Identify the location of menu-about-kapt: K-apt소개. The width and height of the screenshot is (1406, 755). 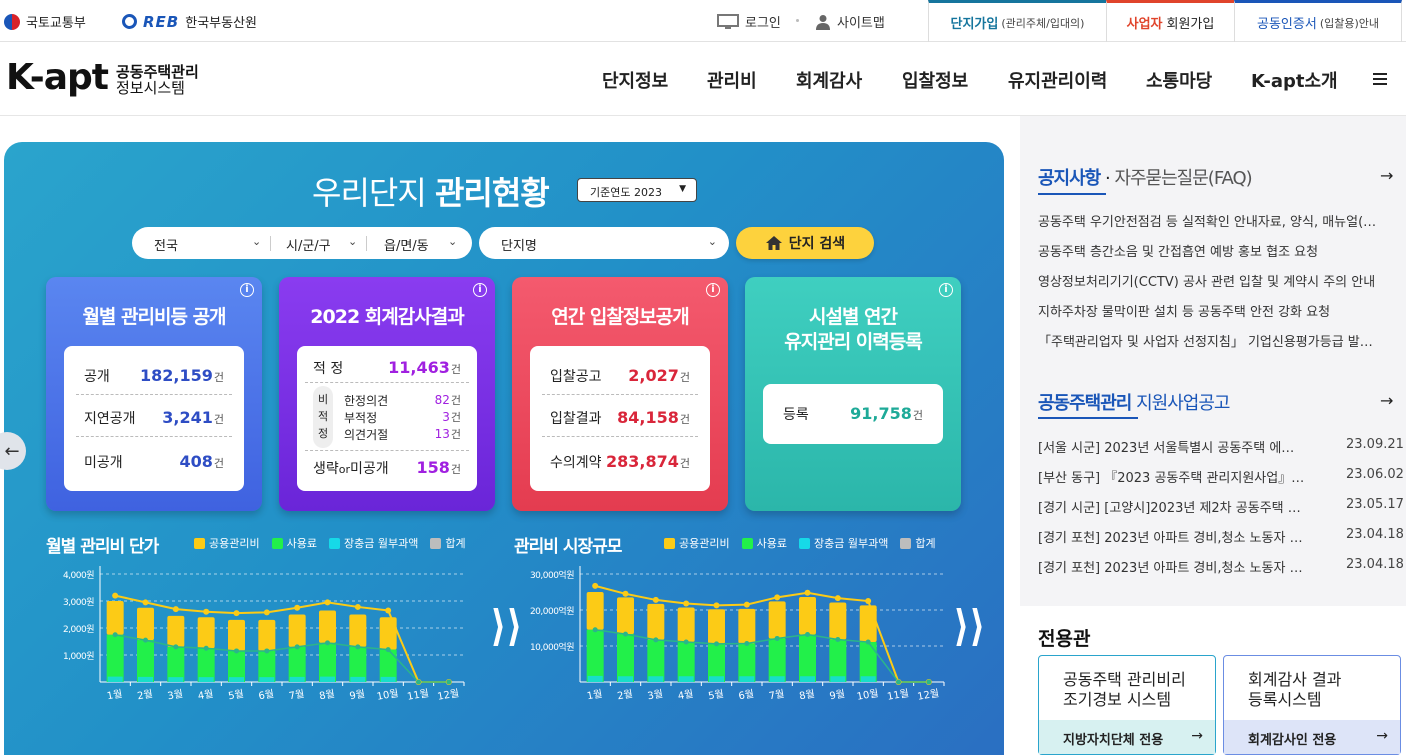
(1294, 80).